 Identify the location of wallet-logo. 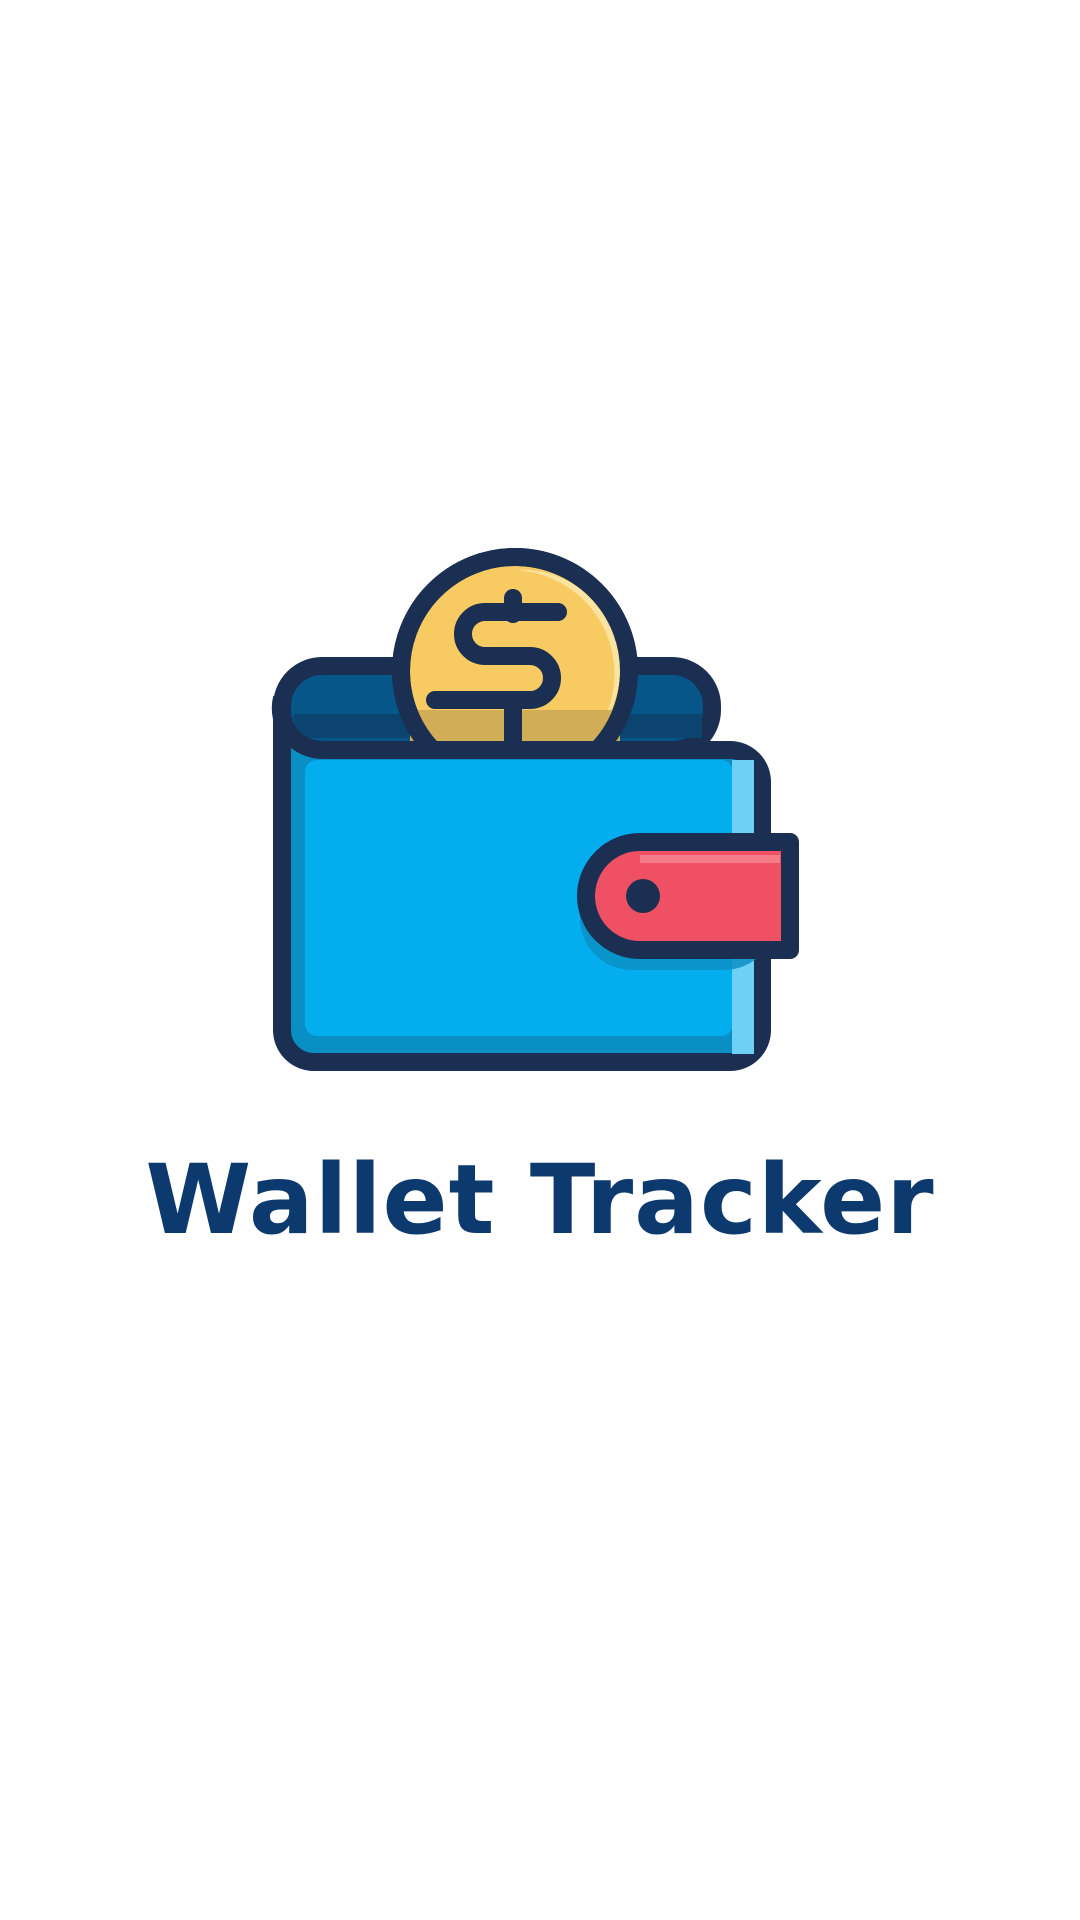
(540, 805).